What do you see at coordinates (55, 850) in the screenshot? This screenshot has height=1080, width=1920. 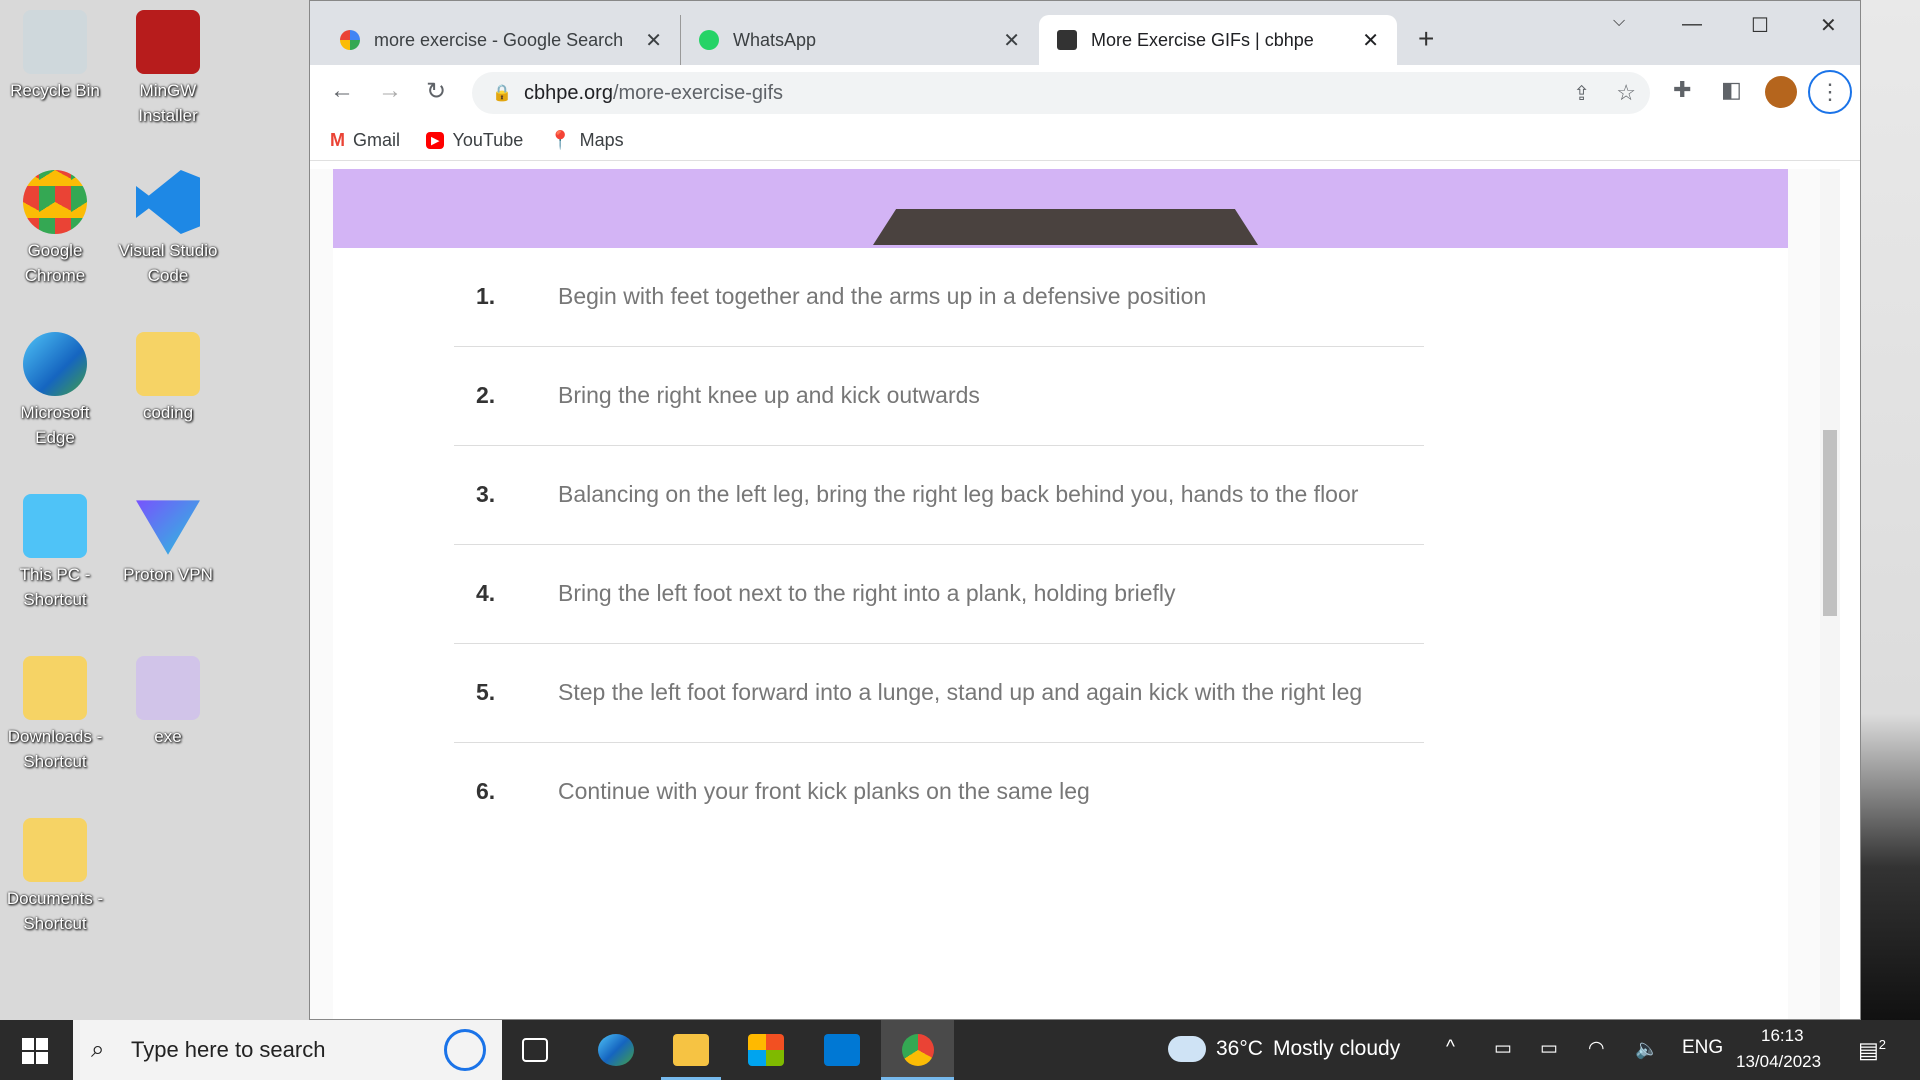 I see `documents-folder-icon` at bounding box center [55, 850].